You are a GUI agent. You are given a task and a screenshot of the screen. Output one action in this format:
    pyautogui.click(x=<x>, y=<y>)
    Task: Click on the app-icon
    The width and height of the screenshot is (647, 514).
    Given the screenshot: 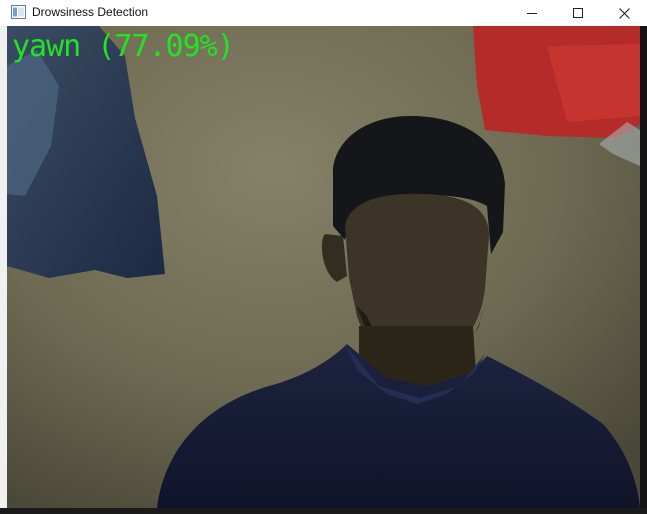 What is the action you would take?
    pyautogui.click(x=18, y=12)
    